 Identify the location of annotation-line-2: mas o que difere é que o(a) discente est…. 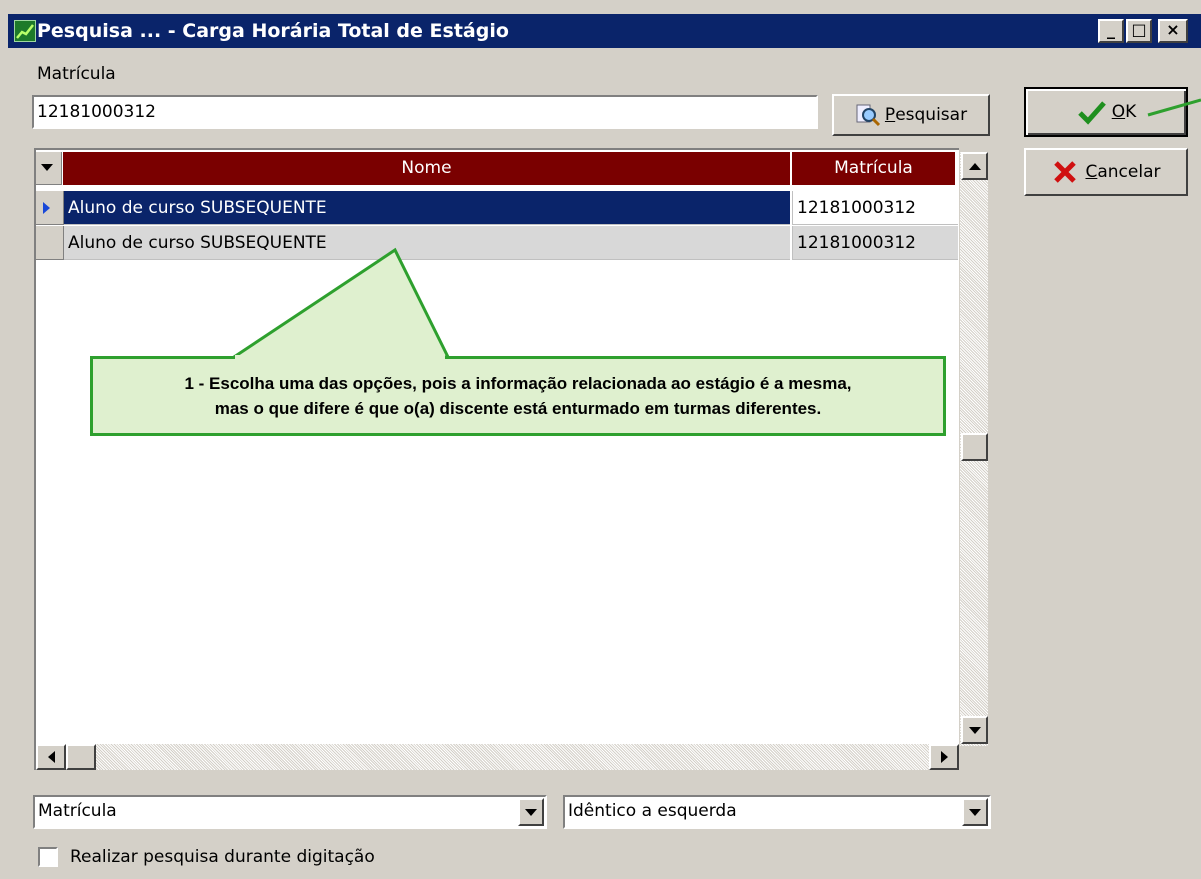
(518, 408).